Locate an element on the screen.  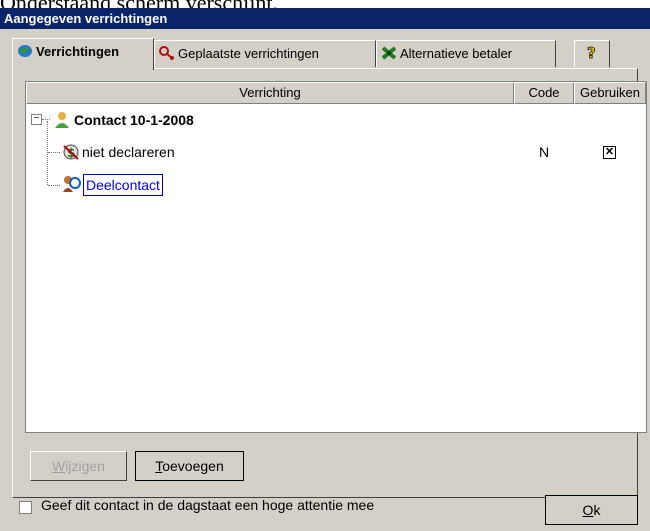
add-button: Toevoegen is located at coordinates (189, 466).